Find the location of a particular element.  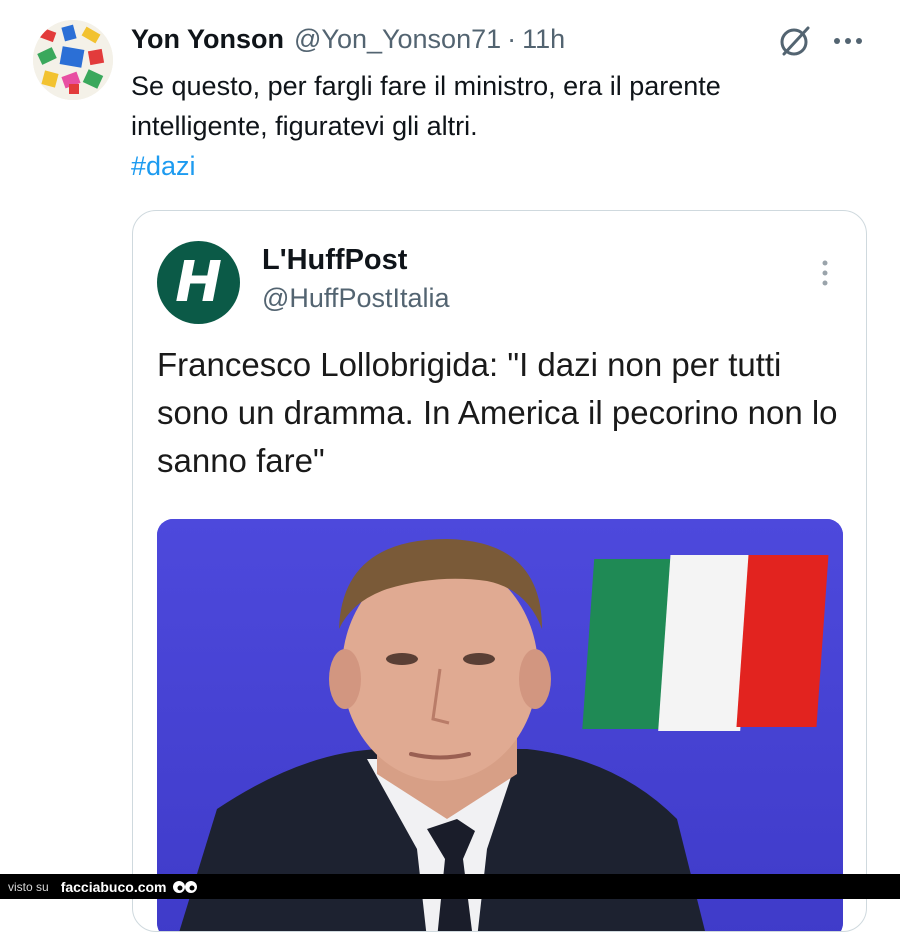

logo-letter: H is located at coordinates (198, 282).